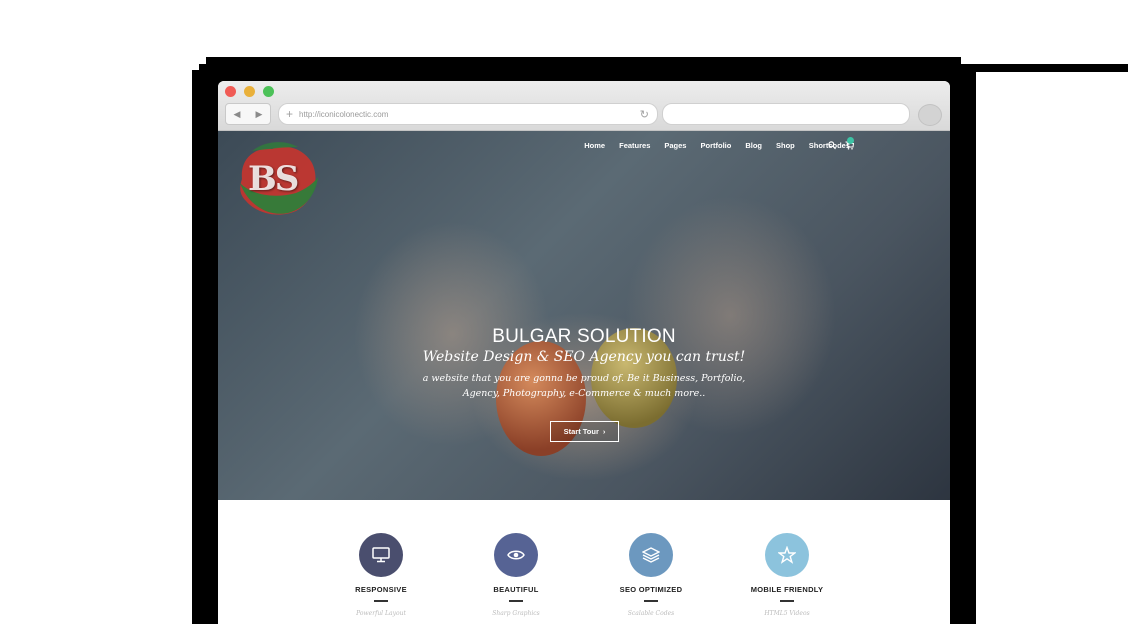 This screenshot has height=624, width=1133. I want to click on nav-item-pages: Pages, so click(675, 145).